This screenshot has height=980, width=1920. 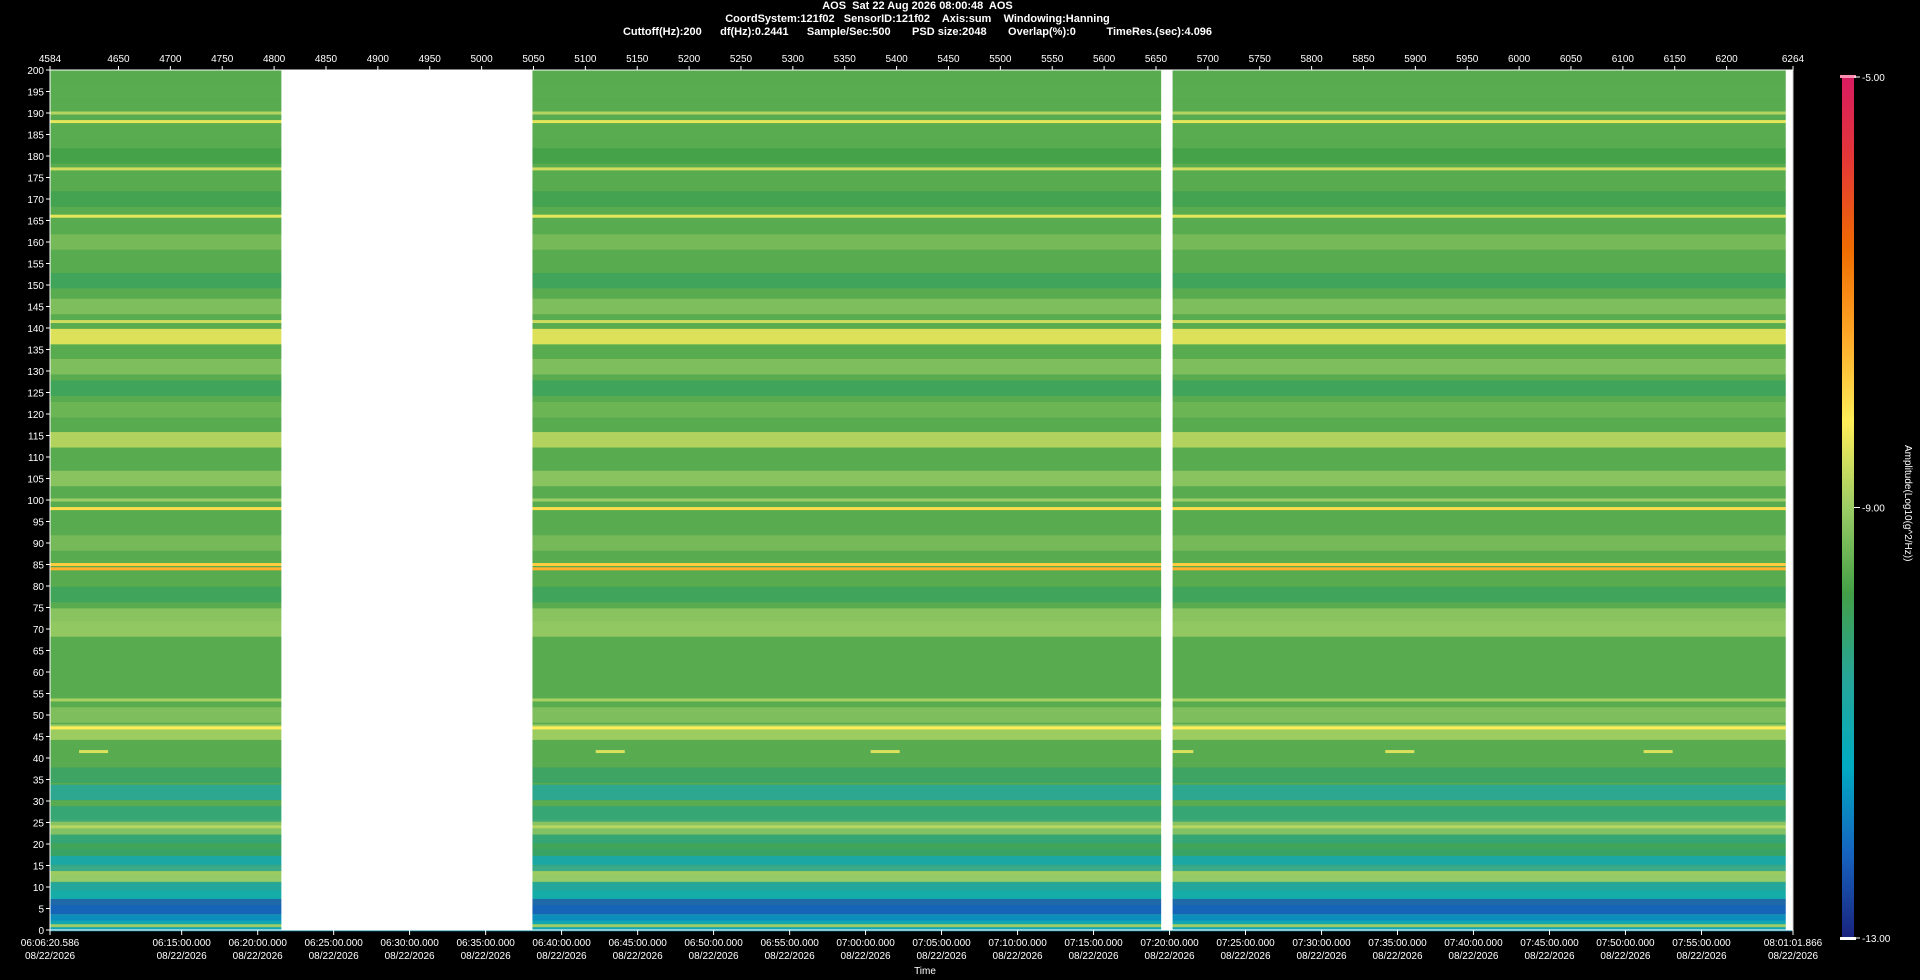 I want to click on colorbar-label: Amplitude(Log10(g^2/Hz)), so click(x=1907, y=503).